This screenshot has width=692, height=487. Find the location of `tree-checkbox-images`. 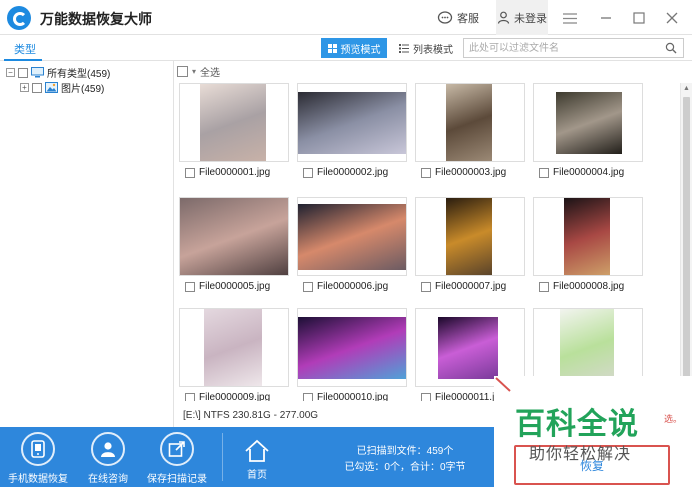

tree-checkbox-images is located at coordinates (37, 87).